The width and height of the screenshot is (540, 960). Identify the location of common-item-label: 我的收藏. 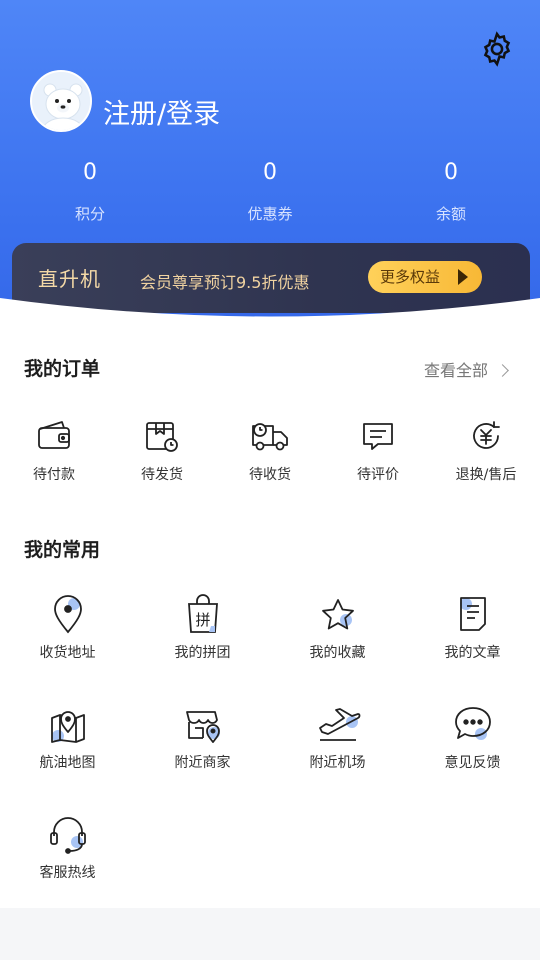
(337, 653).